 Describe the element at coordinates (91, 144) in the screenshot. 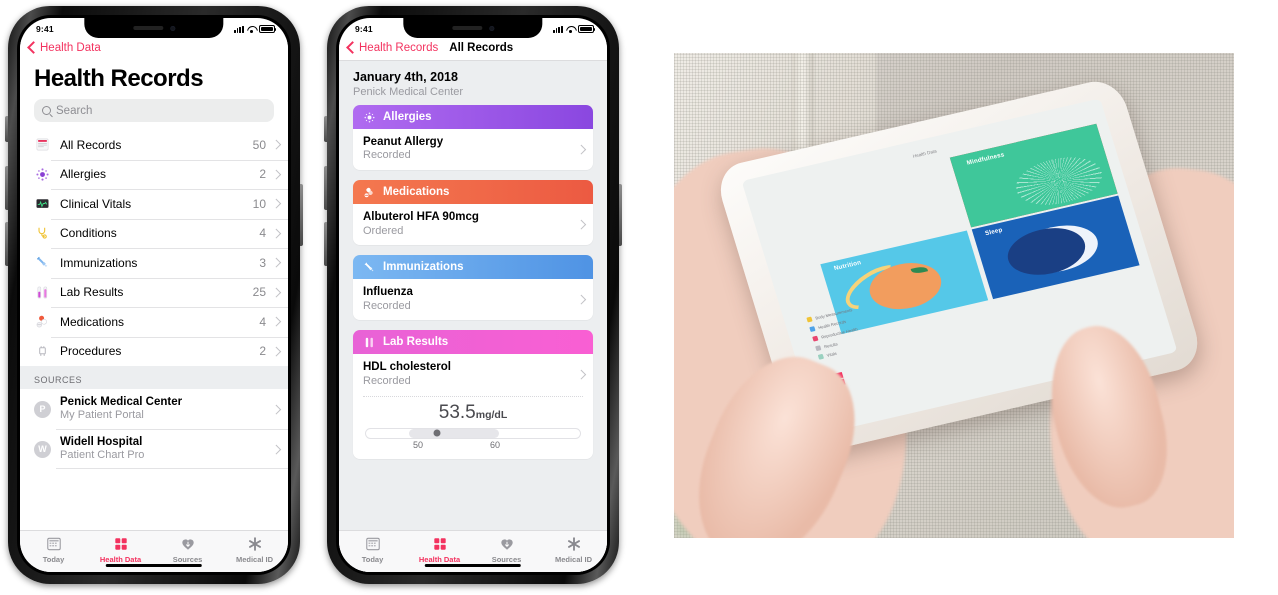

I see `list-item-label: All Records` at that location.